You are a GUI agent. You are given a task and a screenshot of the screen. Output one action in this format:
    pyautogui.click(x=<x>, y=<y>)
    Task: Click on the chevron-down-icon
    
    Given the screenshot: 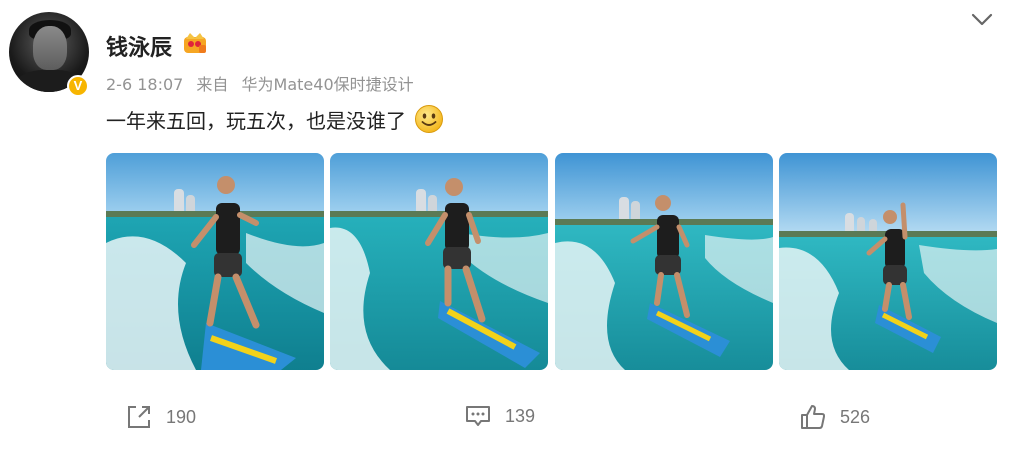 What is the action you would take?
    pyautogui.click(x=982, y=20)
    